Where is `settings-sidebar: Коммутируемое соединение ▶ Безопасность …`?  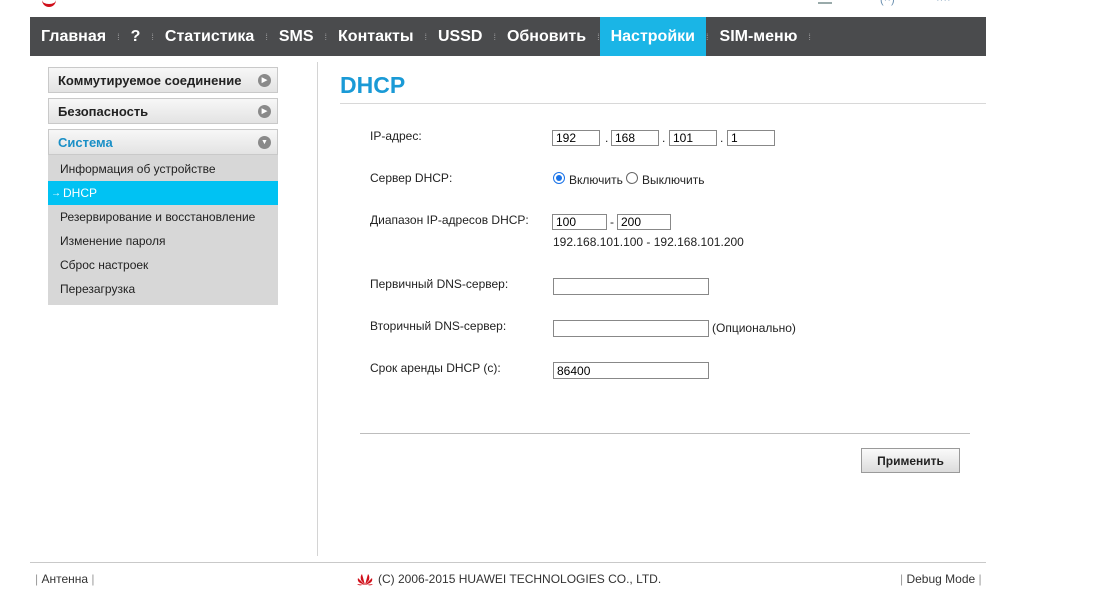 settings-sidebar: Коммутируемое соединение ▶ Безопасность … is located at coordinates (163, 186).